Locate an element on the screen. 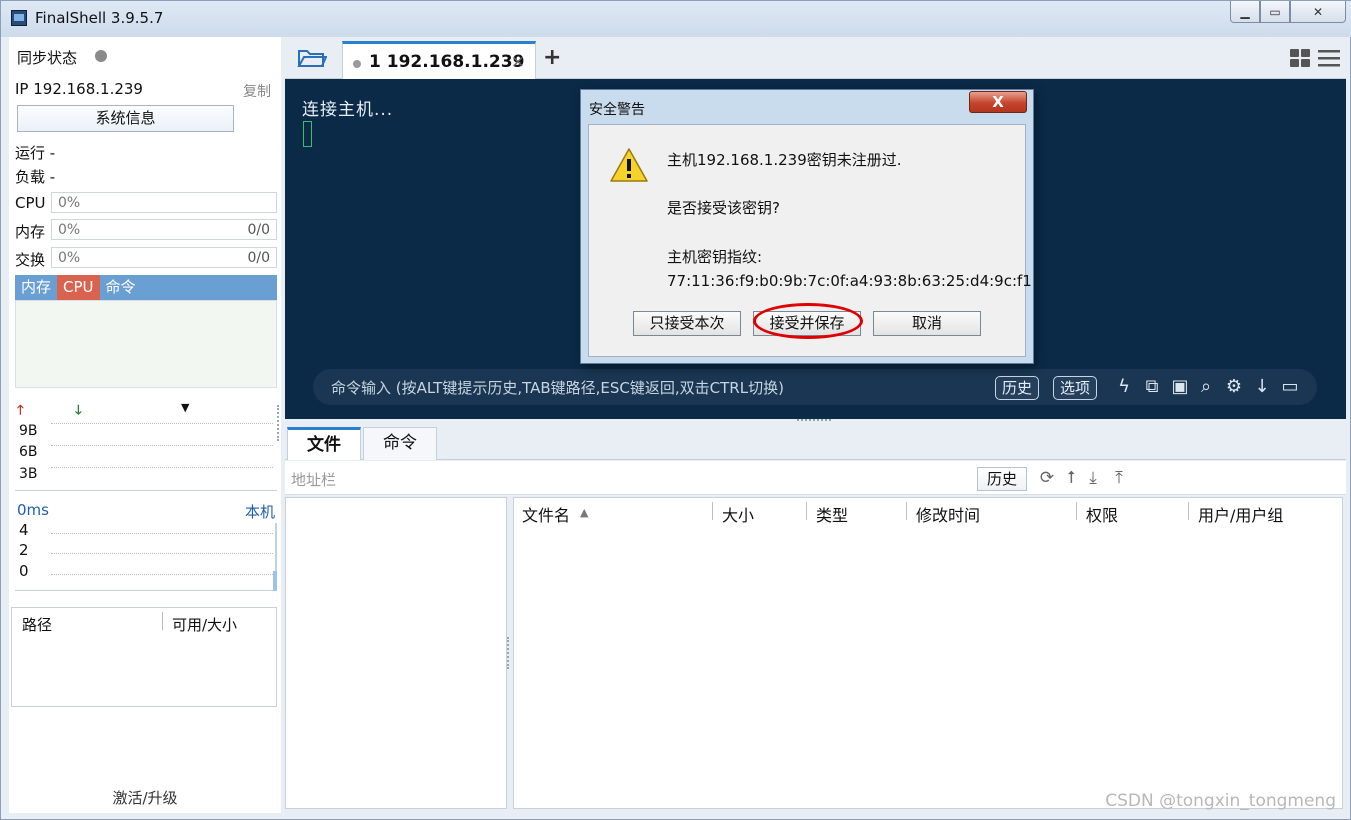 The width and height of the screenshot is (1351, 820). menu-icon is located at coordinates (1329, 58).